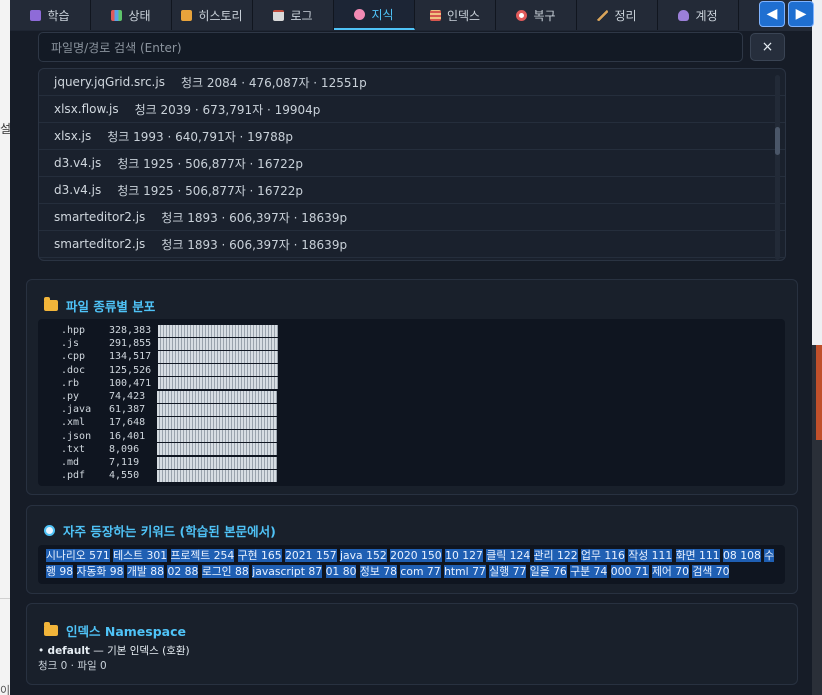 The image size is (822, 695). I want to click on keyword-chip: 2021 157, so click(311, 555).